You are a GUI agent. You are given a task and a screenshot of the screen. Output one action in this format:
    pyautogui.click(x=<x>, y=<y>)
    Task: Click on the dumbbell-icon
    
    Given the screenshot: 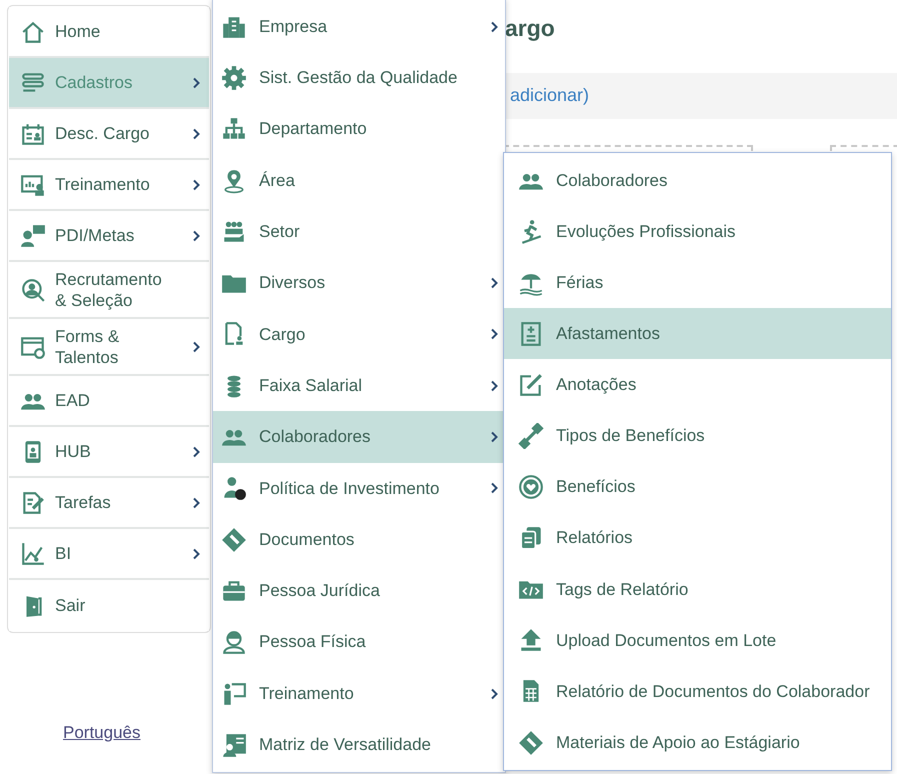 What is the action you would take?
    pyautogui.click(x=531, y=436)
    